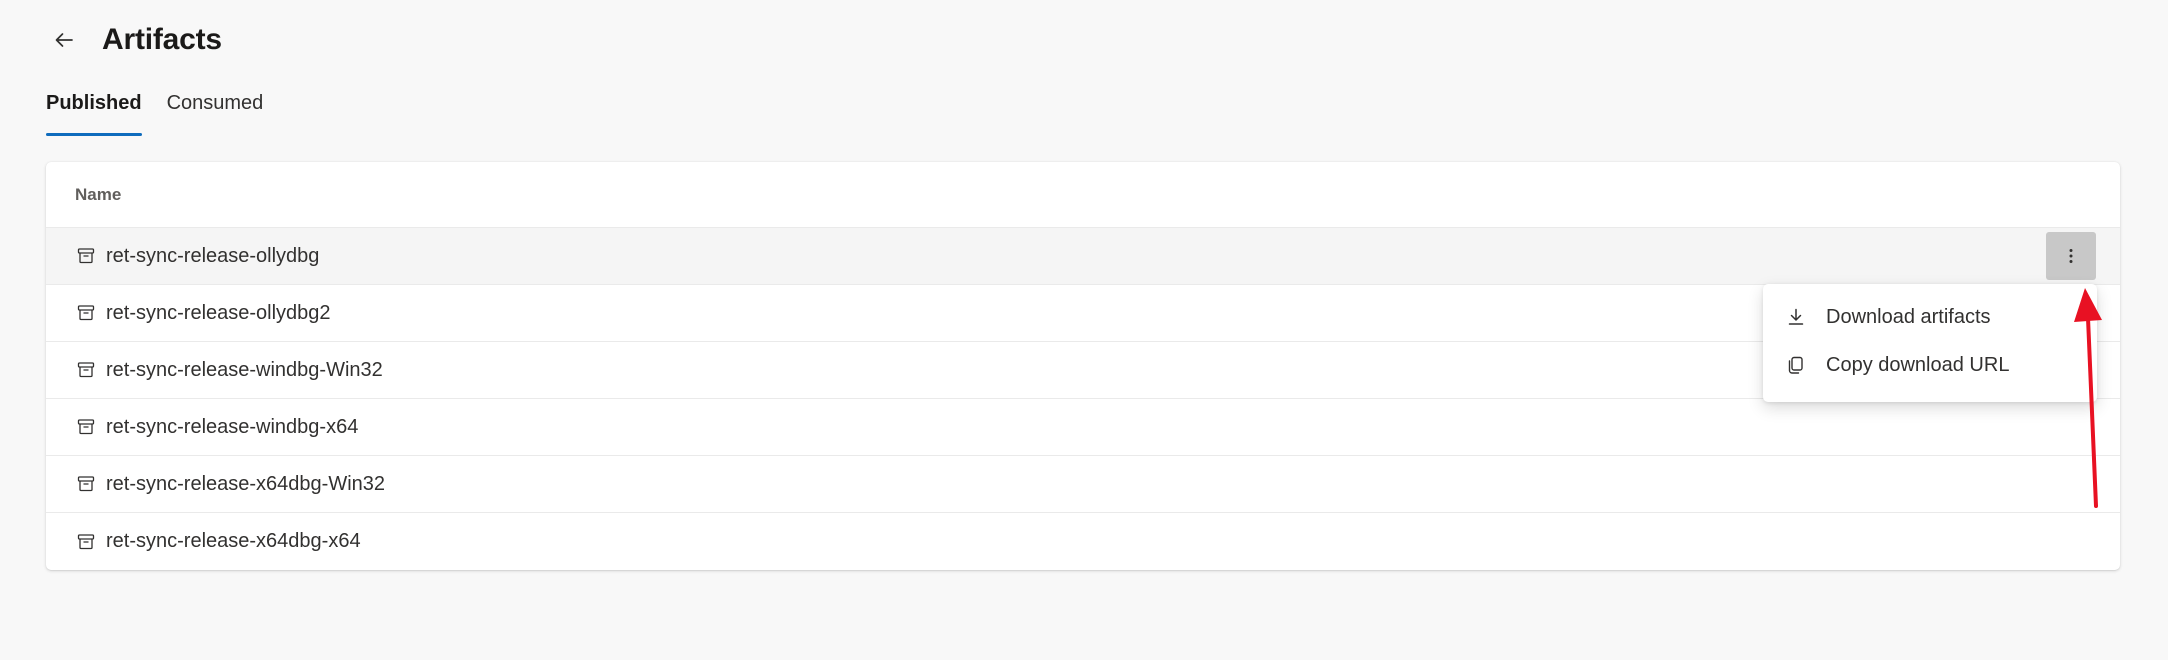  What do you see at coordinates (212, 256) in the screenshot?
I see `artifact-name: ret-sync-release-ollydbg` at bounding box center [212, 256].